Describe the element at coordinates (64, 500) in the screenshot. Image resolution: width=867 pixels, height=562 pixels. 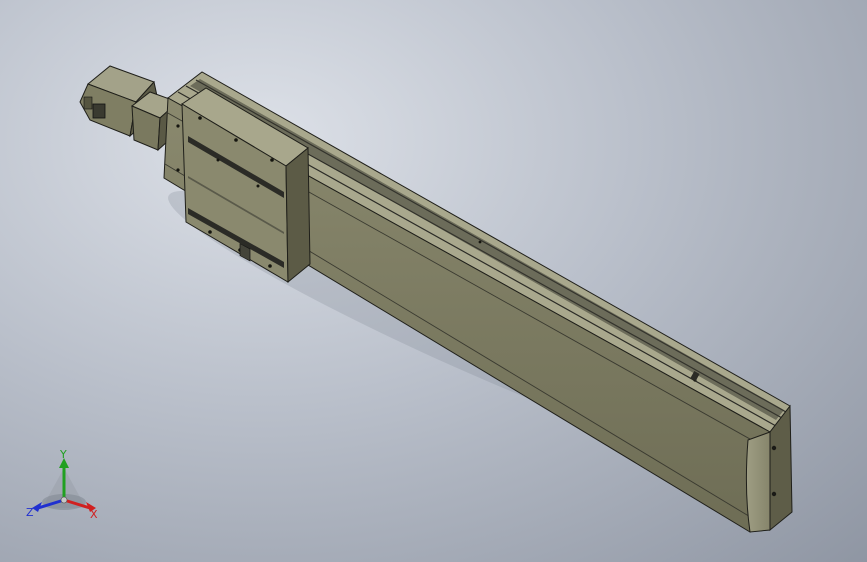
I see `triad-origin` at that location.